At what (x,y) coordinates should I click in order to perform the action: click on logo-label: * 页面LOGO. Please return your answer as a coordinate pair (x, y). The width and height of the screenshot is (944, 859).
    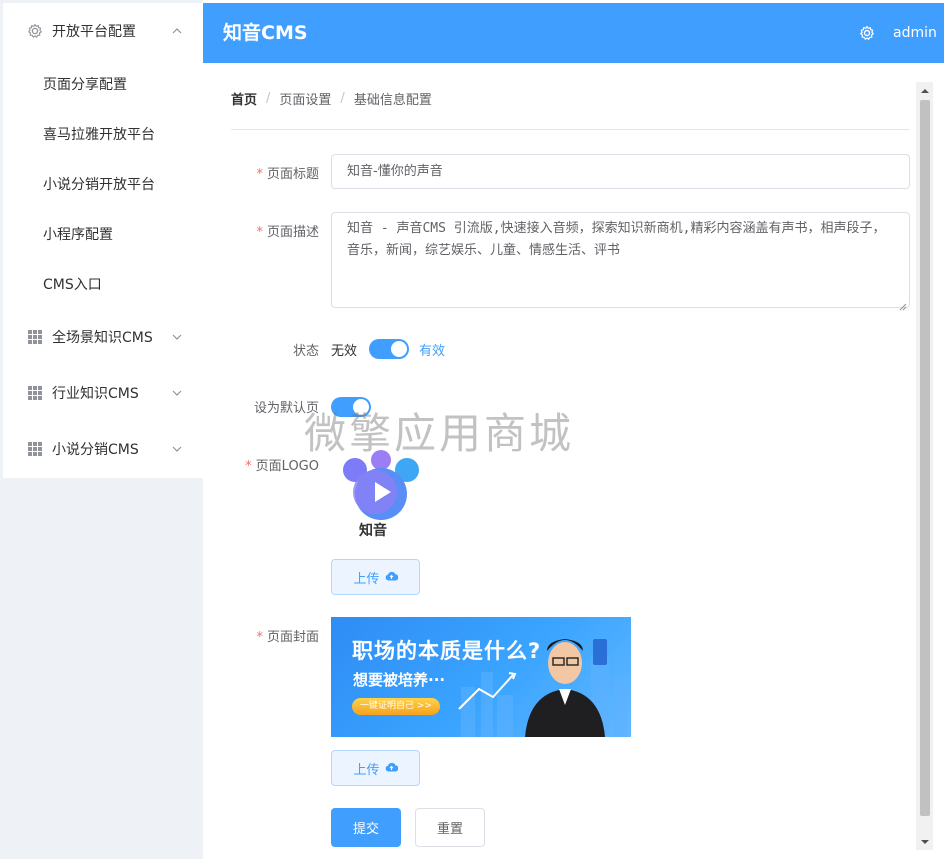
    Looking at the image, I should click on (282, 466).